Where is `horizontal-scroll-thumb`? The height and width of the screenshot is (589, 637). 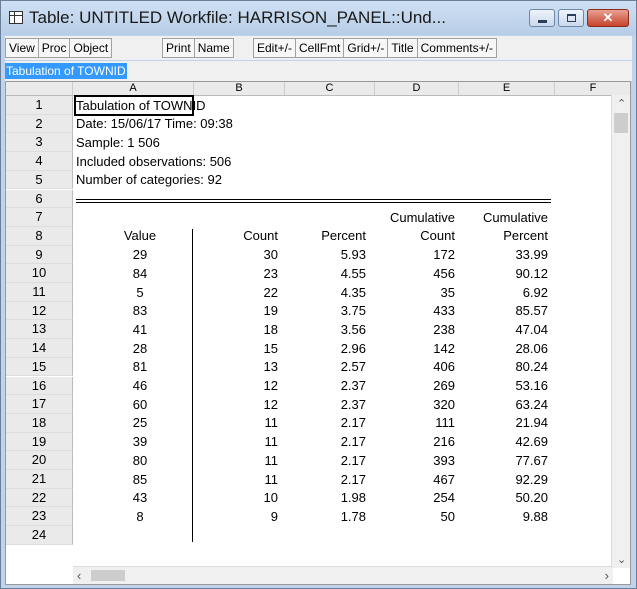
horizontal-scroll-thumb is located at coordinates (108, 575).